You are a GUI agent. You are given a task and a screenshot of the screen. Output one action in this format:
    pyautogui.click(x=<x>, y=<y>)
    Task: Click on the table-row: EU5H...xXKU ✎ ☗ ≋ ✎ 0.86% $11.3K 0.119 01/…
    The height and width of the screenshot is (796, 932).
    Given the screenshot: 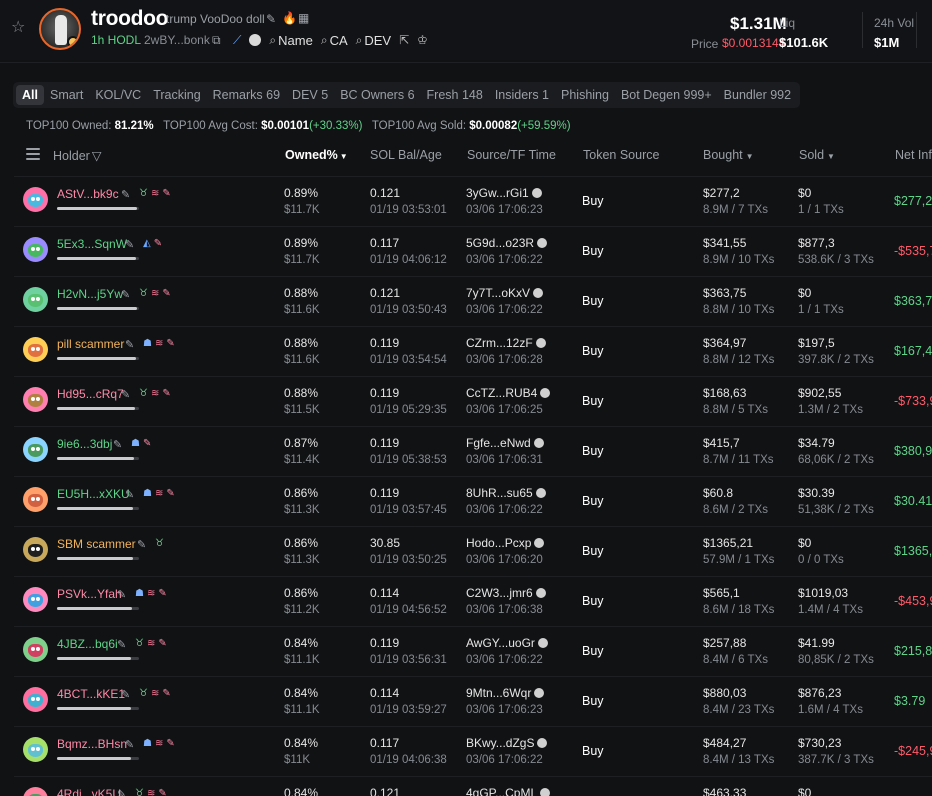 What is the action you would take?
    pyautogui.click(x=466, y=501)
    